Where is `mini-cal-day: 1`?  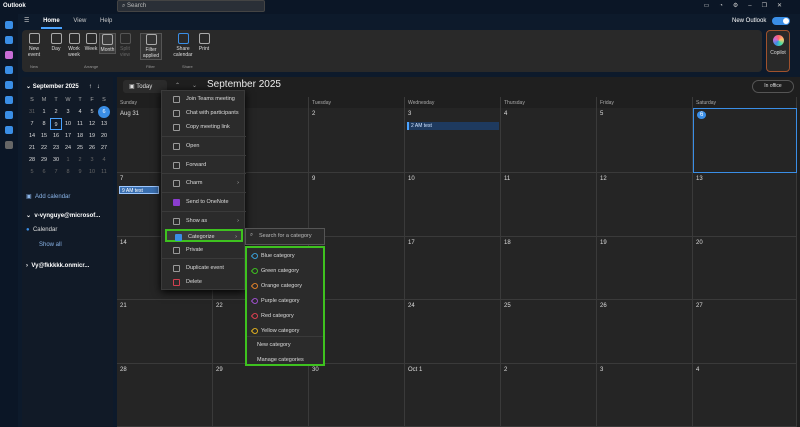 mini-cal-day: 1 is located at coordinates (44, 112).